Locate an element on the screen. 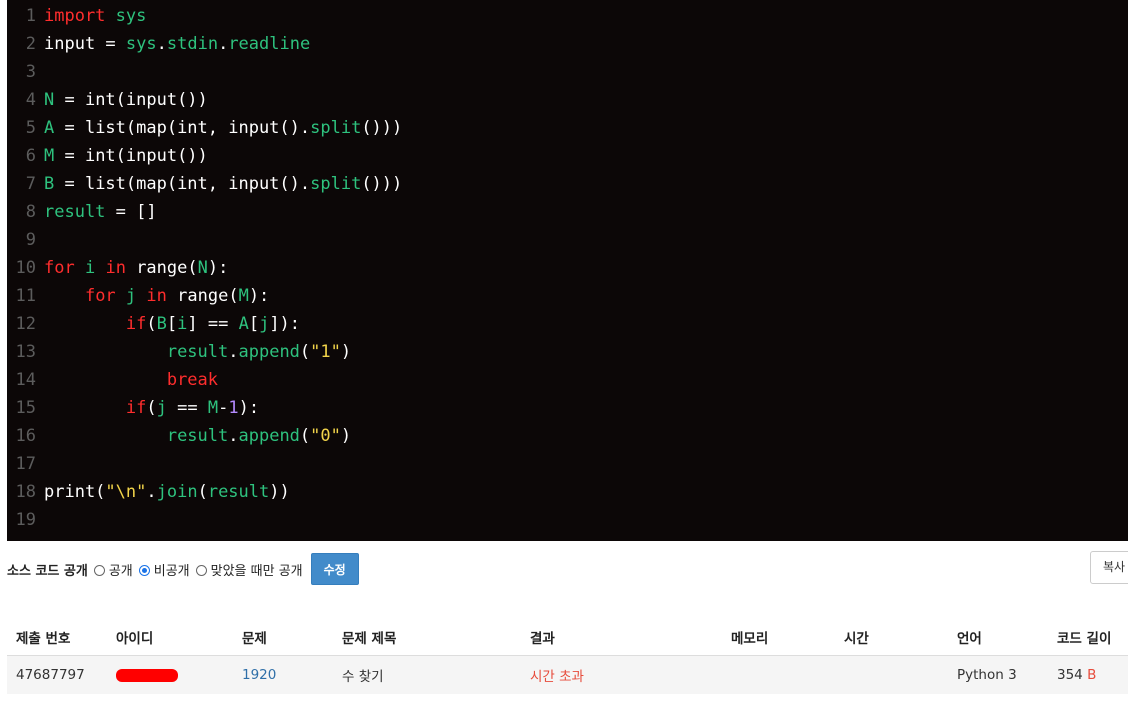 This screenshot has height=701, width=1128. header-result: 결과 is located at coordinates (621, 637).